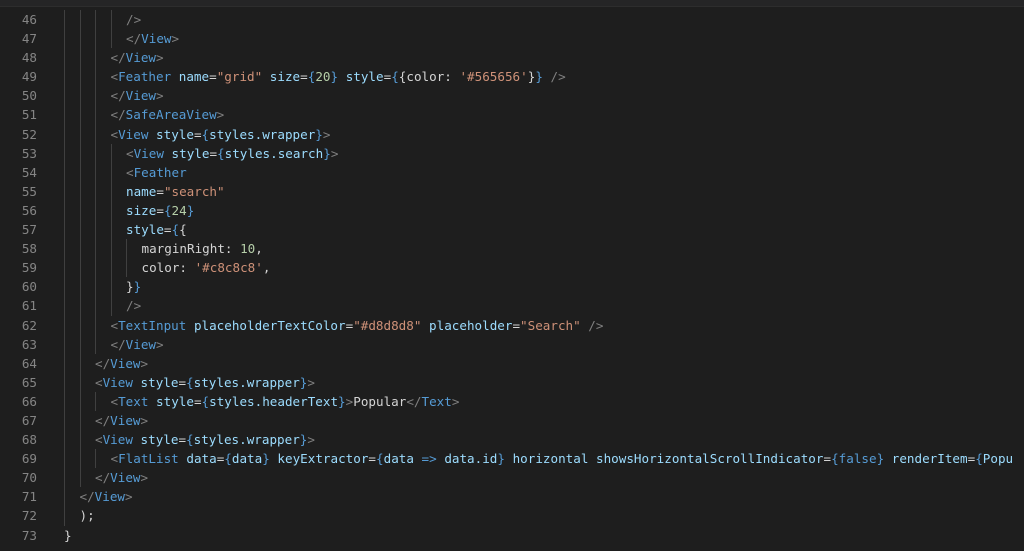  What do you see at coordinates (29, 363) in the screenshot?
I see `line-number: 64` at bounding box center [29, 363].